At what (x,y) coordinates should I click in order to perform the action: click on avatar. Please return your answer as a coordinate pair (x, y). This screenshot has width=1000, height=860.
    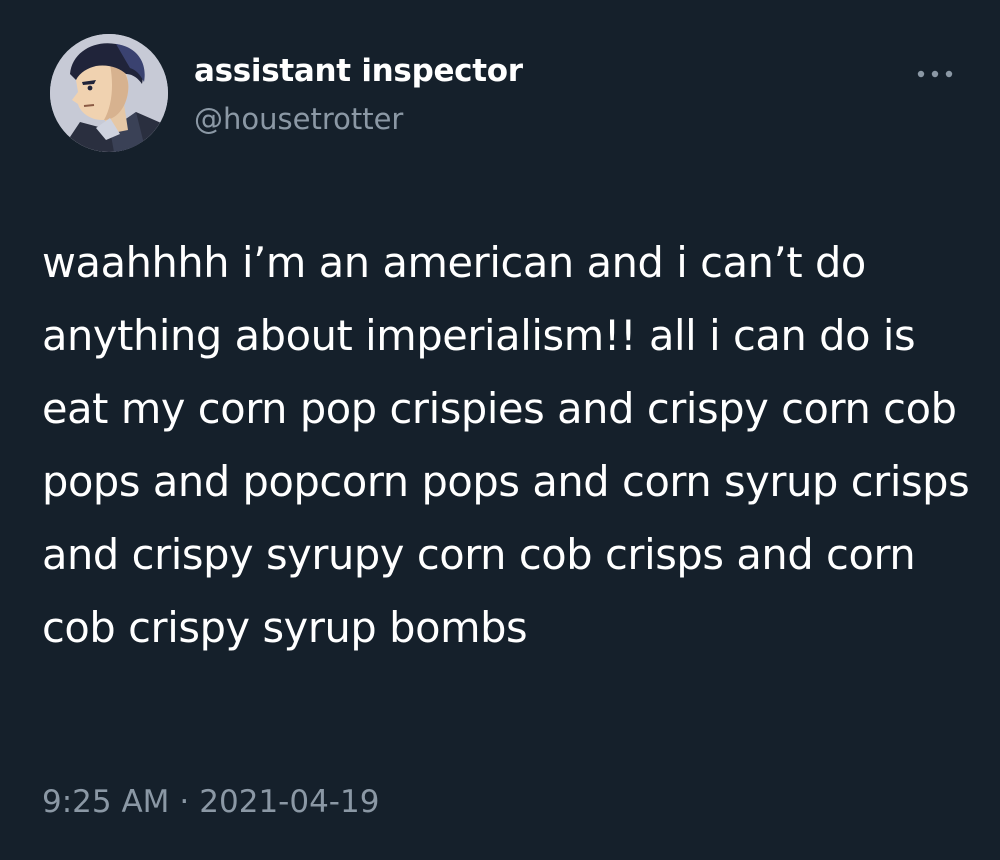
    Looking at the image, I should click on (109, 93).